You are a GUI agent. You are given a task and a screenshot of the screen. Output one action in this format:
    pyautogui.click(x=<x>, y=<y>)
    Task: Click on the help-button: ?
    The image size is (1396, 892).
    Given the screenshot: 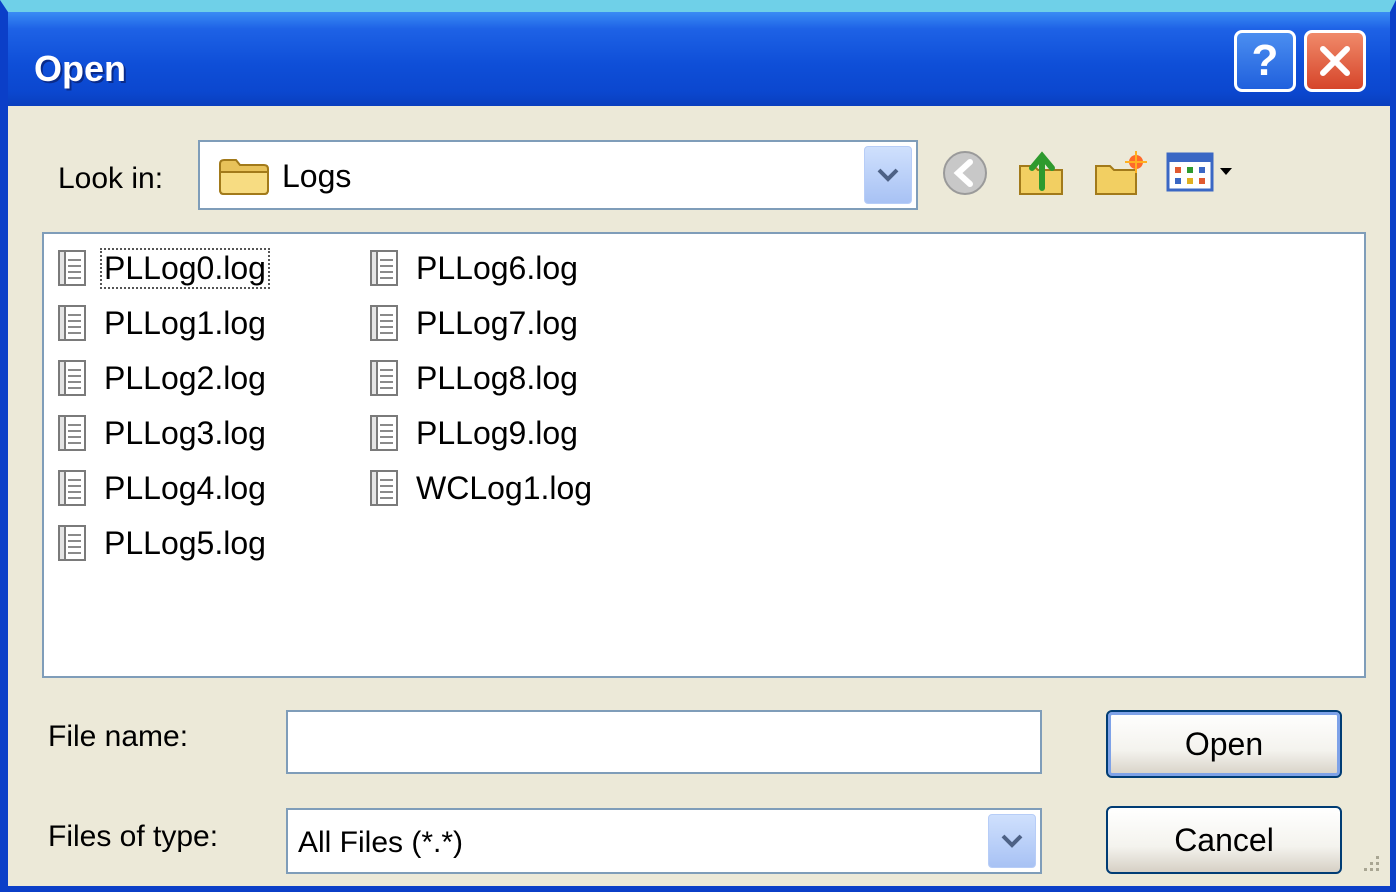 What is the action you would take?
    pyautogui.click(x=1265, y=61)
    